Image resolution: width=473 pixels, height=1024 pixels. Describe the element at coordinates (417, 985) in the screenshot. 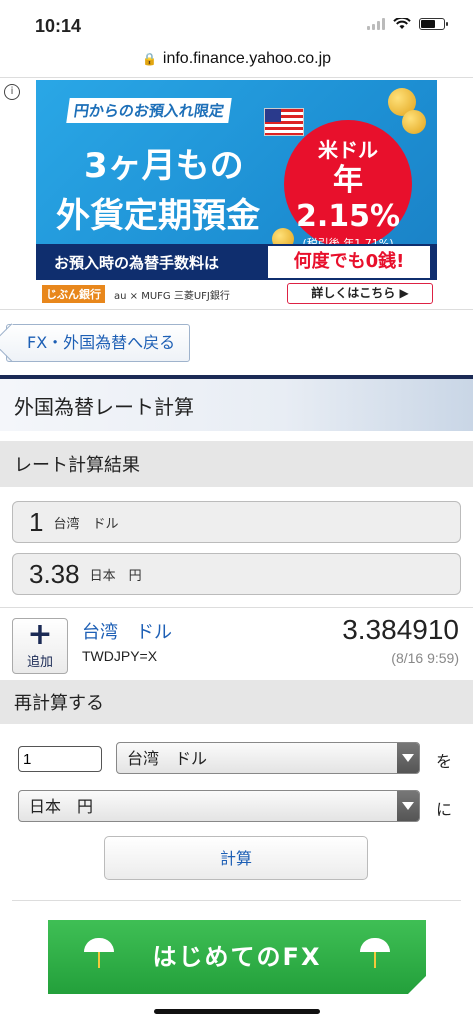

I see `corner-icon` at that location.